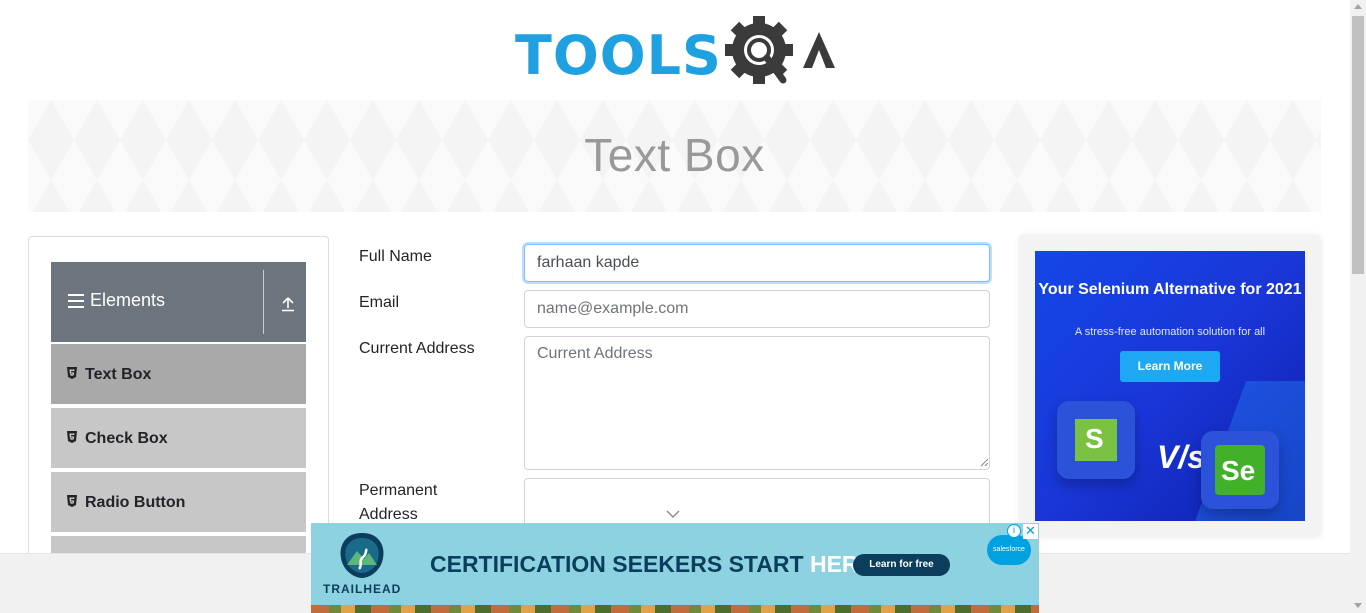 The image size is (1366, 613). Describe the element at coordinates (398, 502) in the screenshot. I see `permanent-address-label: Permanent Address` at that location.